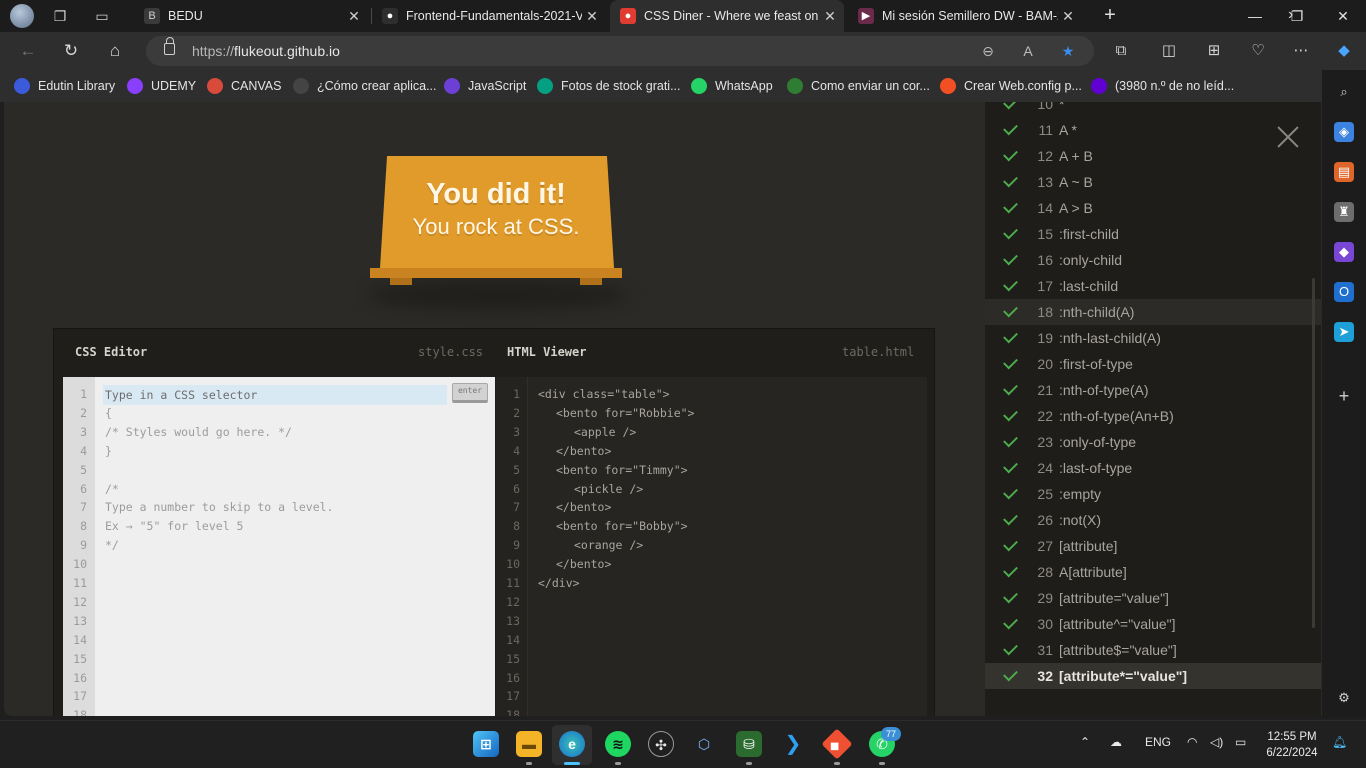  What do you see at coordinates (1344, 332) in the screenshot?
I see `send-icon: ➤` at bounding box center [1344, 332].